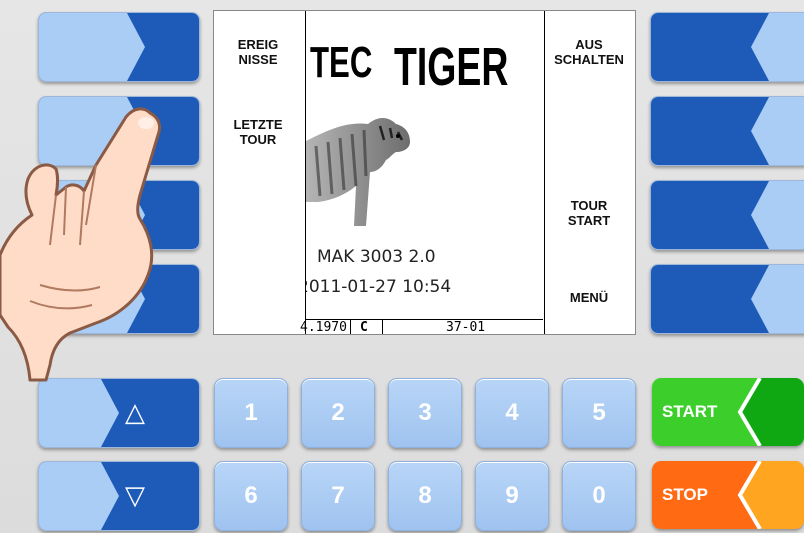  I want to click on up-button: △, so click(119, 413).